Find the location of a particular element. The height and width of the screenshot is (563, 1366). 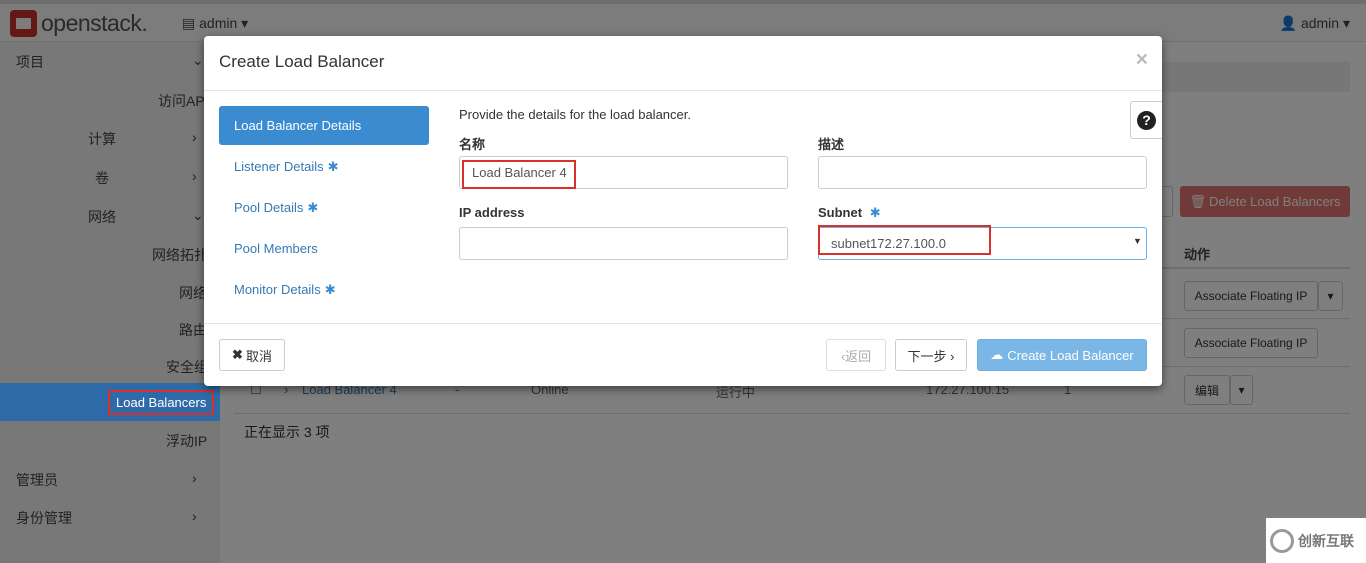

watermark-icon is located at coordinates (1282, 540).